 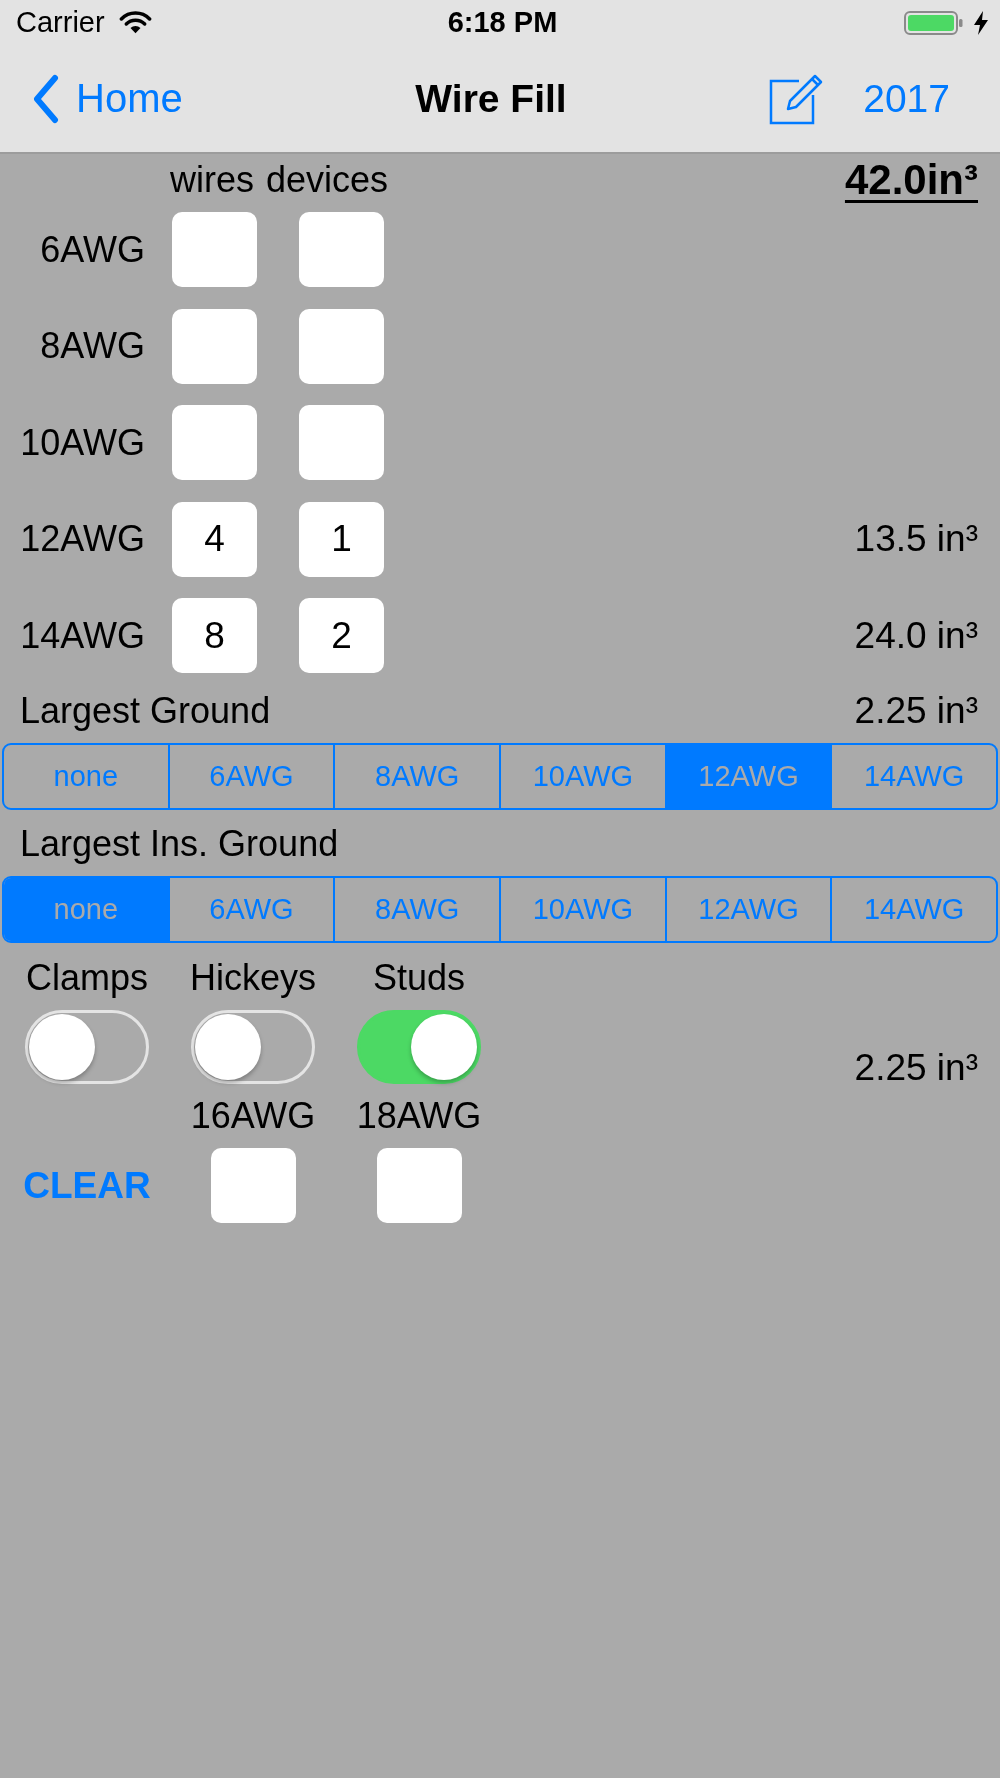 What do you see at coordinates (916, 539) in the screenshot?
I see `volume-value: 13.5 in³` at bounding box center [916, 539].